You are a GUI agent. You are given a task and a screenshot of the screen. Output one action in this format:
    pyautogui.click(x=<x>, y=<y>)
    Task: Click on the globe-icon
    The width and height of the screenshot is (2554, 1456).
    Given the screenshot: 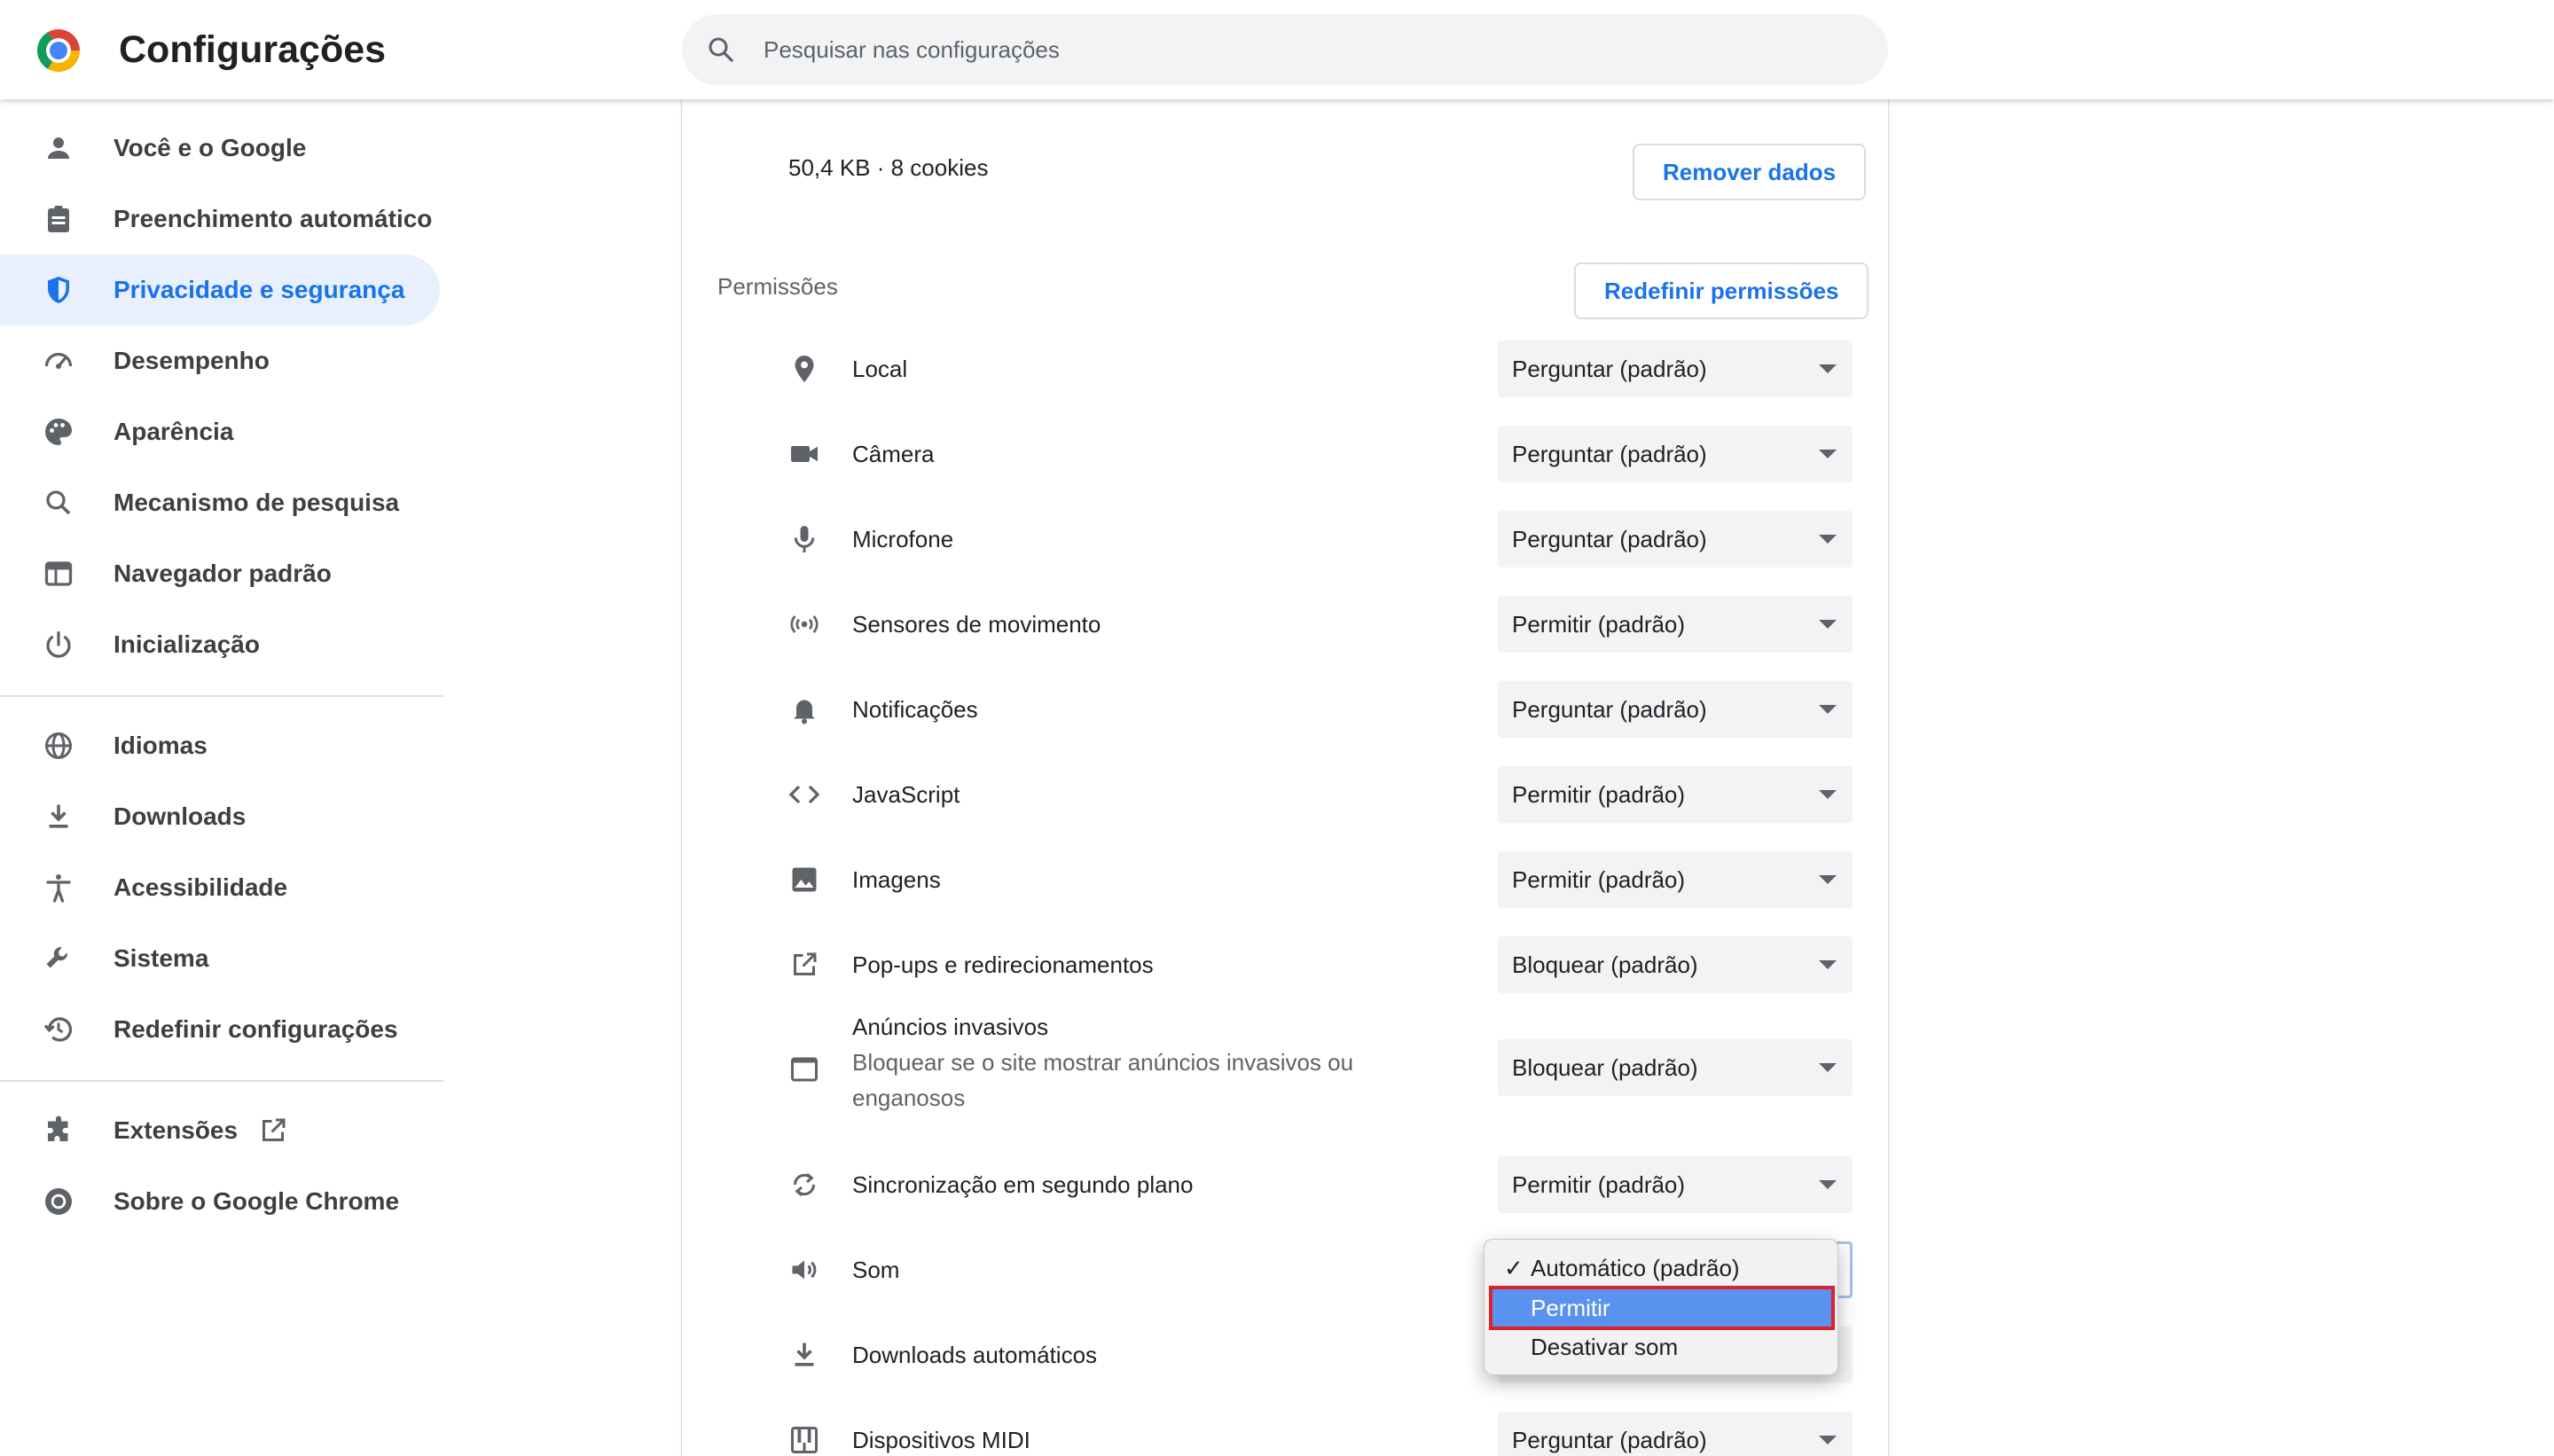 What is the action you would take?
    pyautogui.click(x=58, y=745)
    